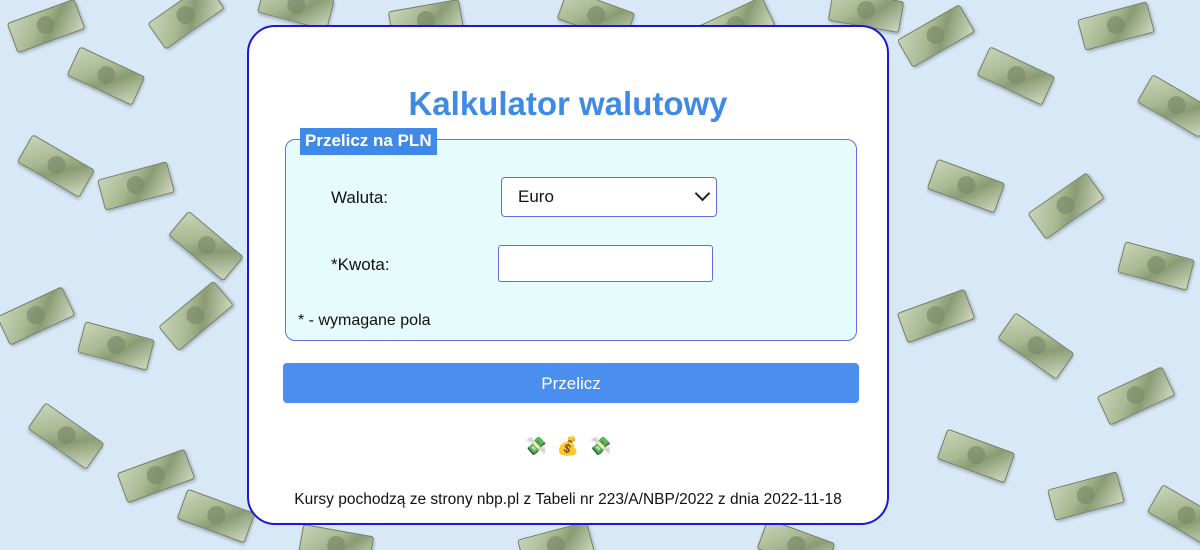 This screenshot has width=1200, height=550. I want to click on fieldset-legend: Przelicz na PLN, so click(368, 141).